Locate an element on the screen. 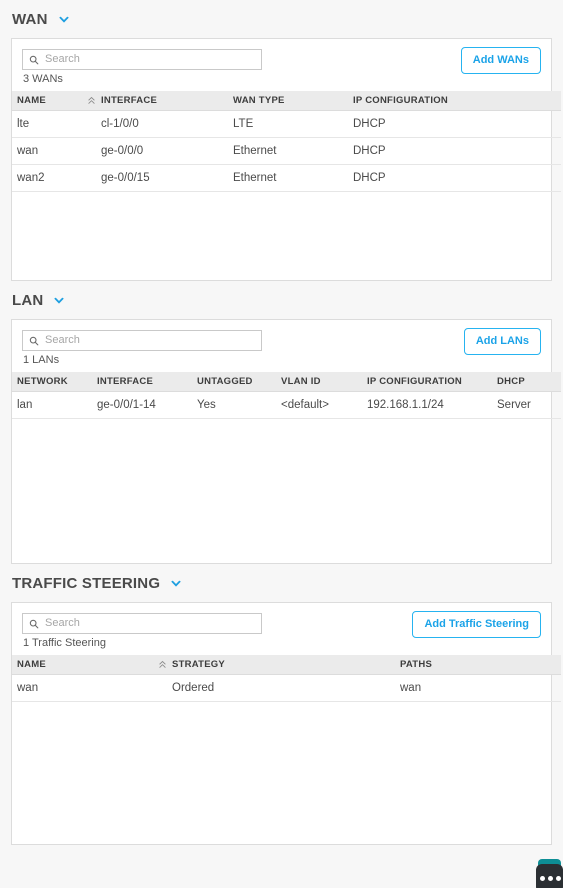 The width and height of the screenshot is (563, 888). chat-dots-icon is located at coordinates (550, 878).